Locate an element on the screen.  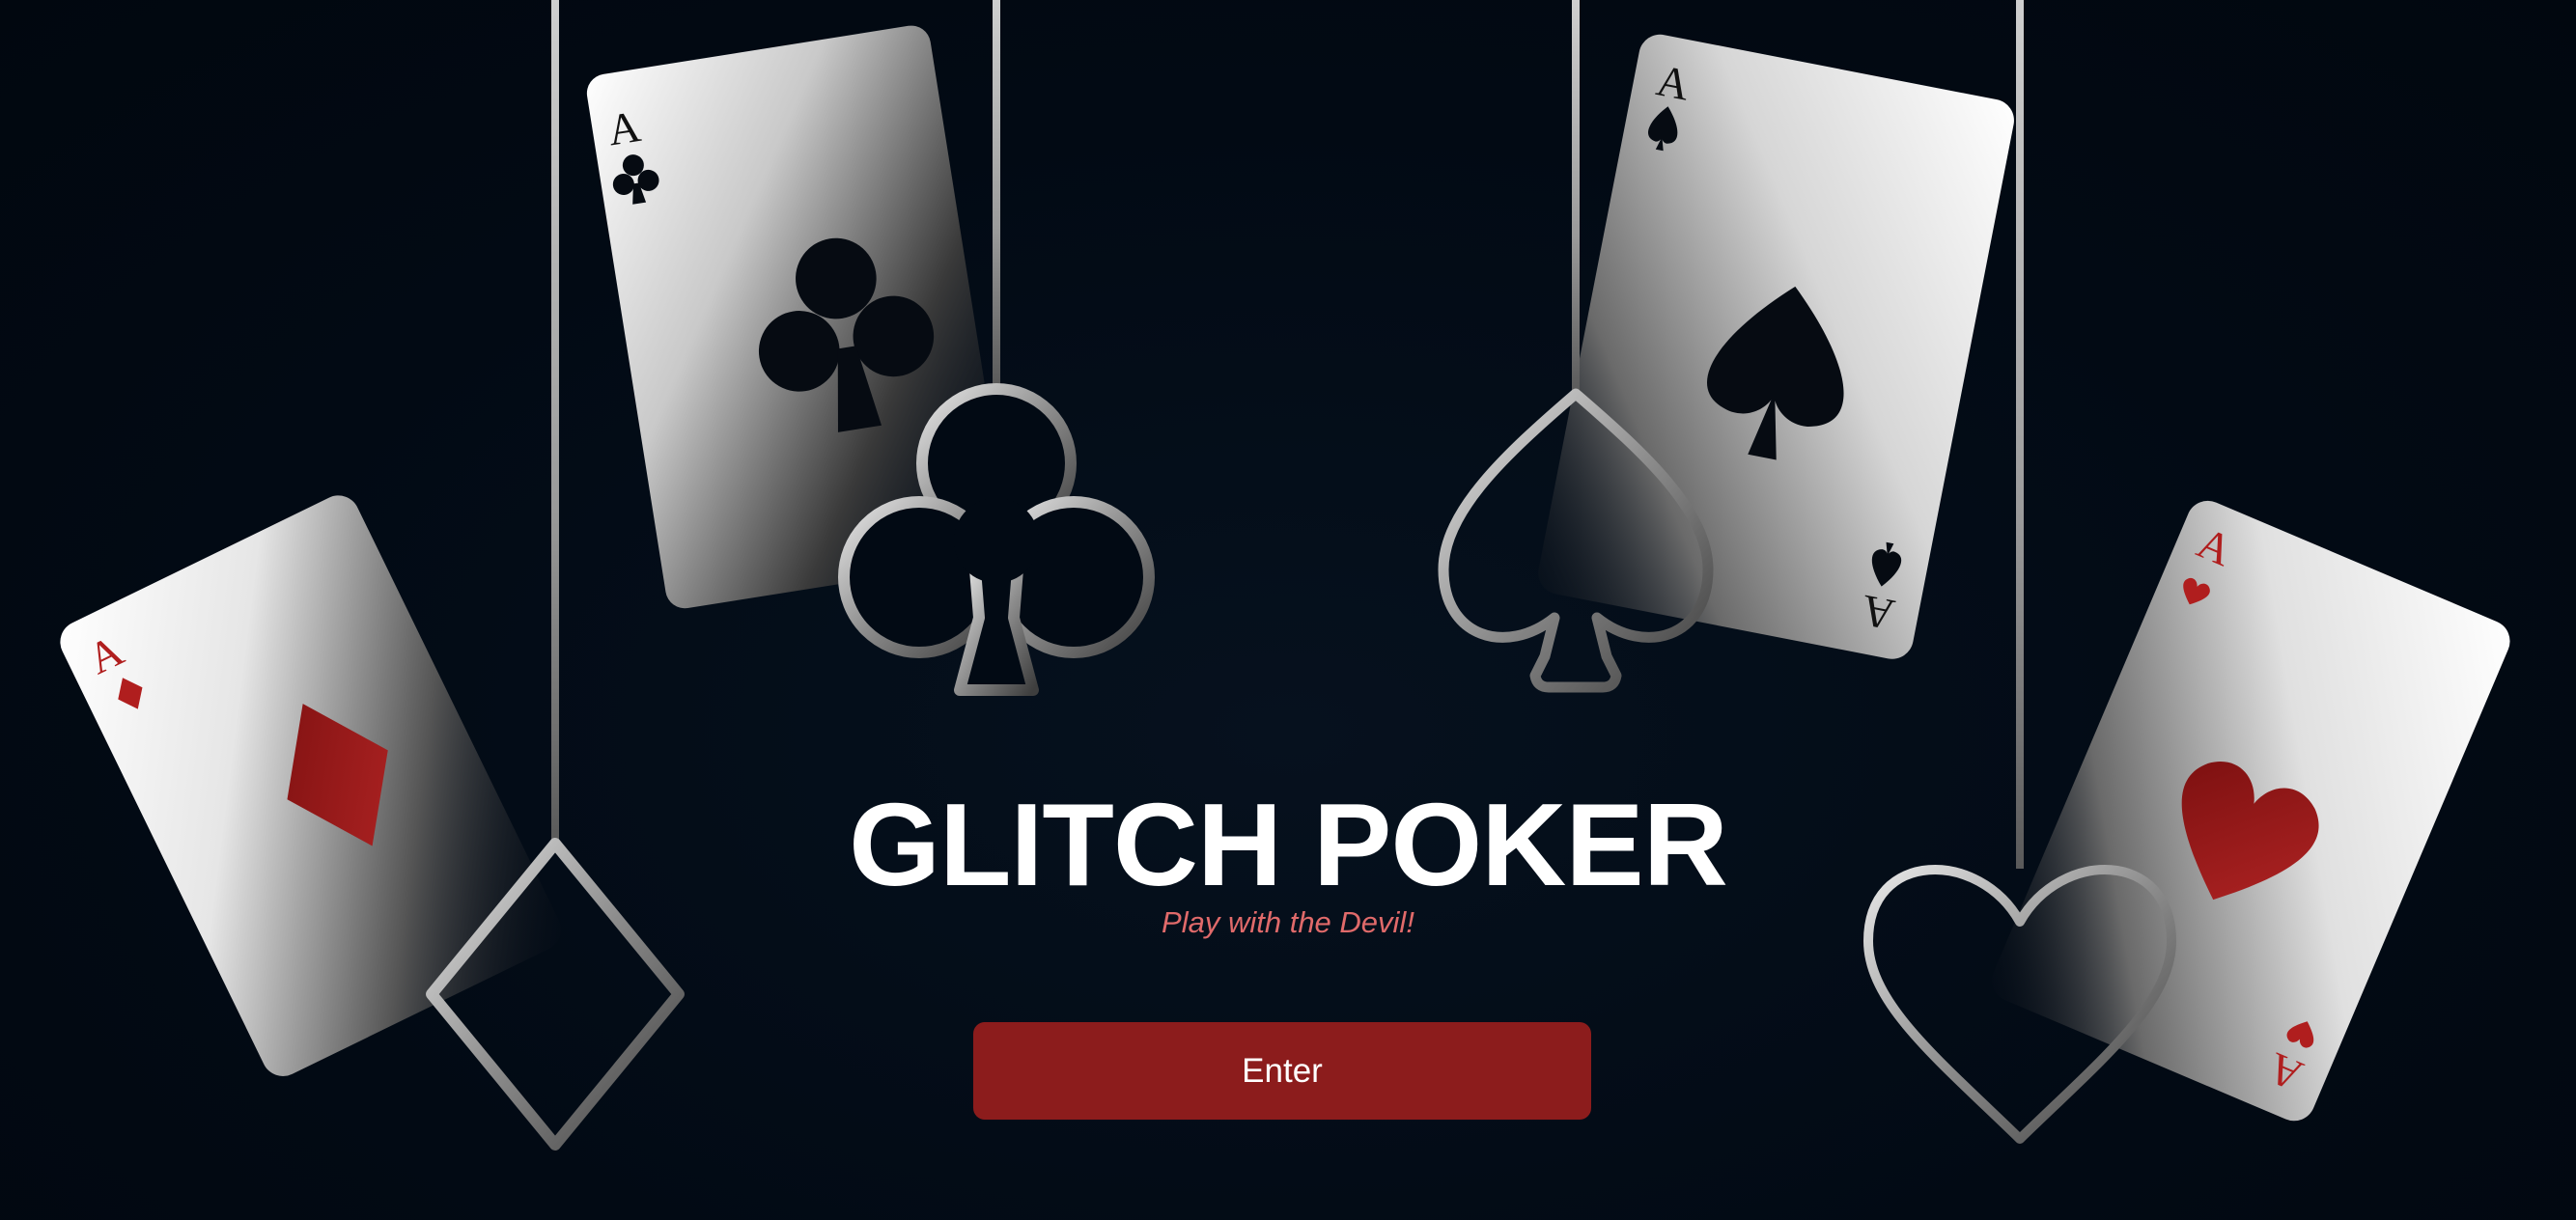
page-title: GLITCH POKER is located at coordinates (1289, 844).